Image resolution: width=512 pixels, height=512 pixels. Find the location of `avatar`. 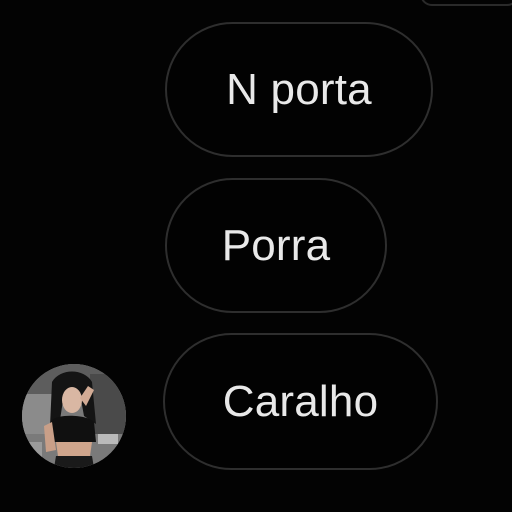

avatar is located at coordinates (74, 416).